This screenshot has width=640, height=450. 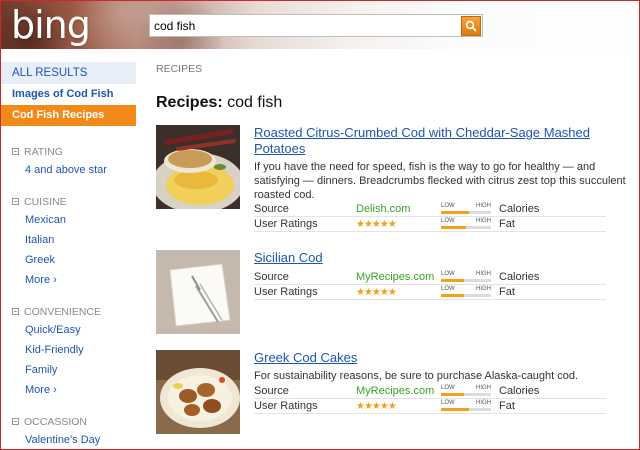 I want to click on page-title-query: cod fish, so click(x=255, y=102).